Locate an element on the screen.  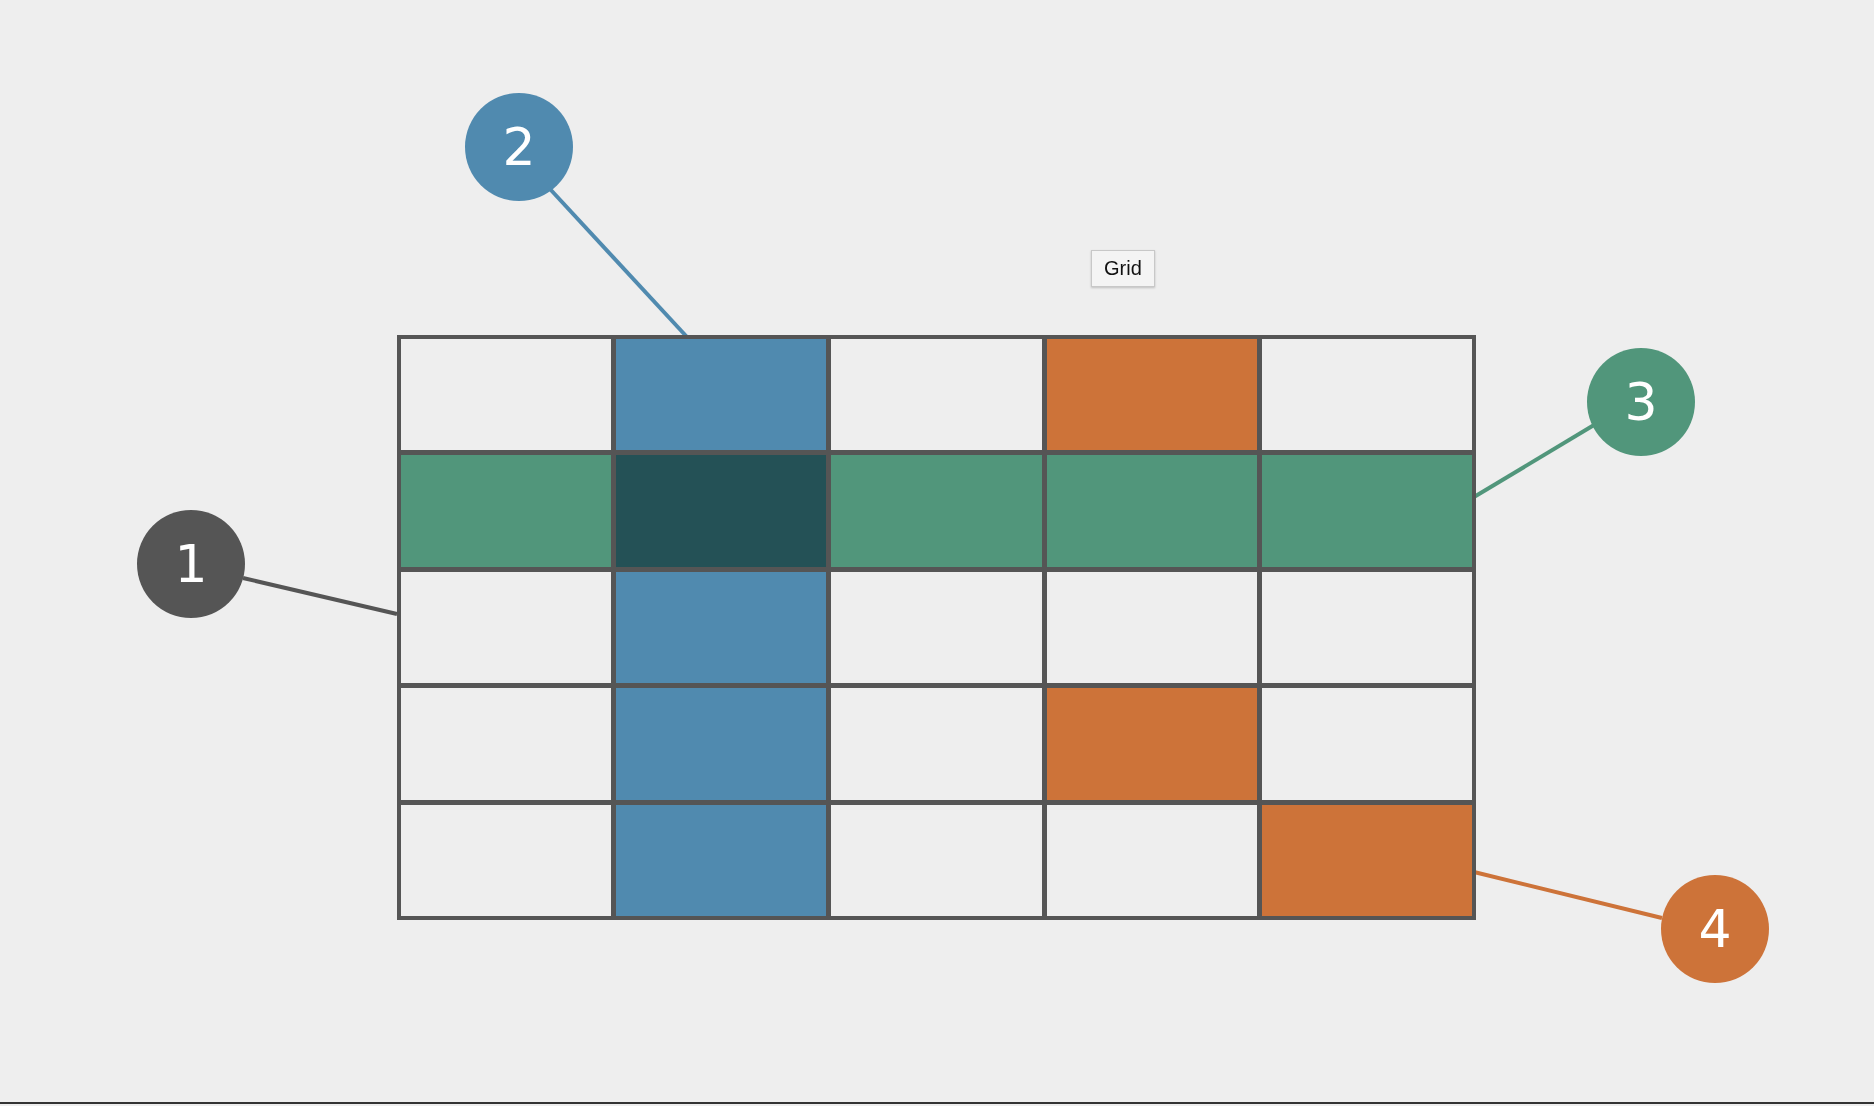
number-badge: 4 is located at coordinates (1715, 929).